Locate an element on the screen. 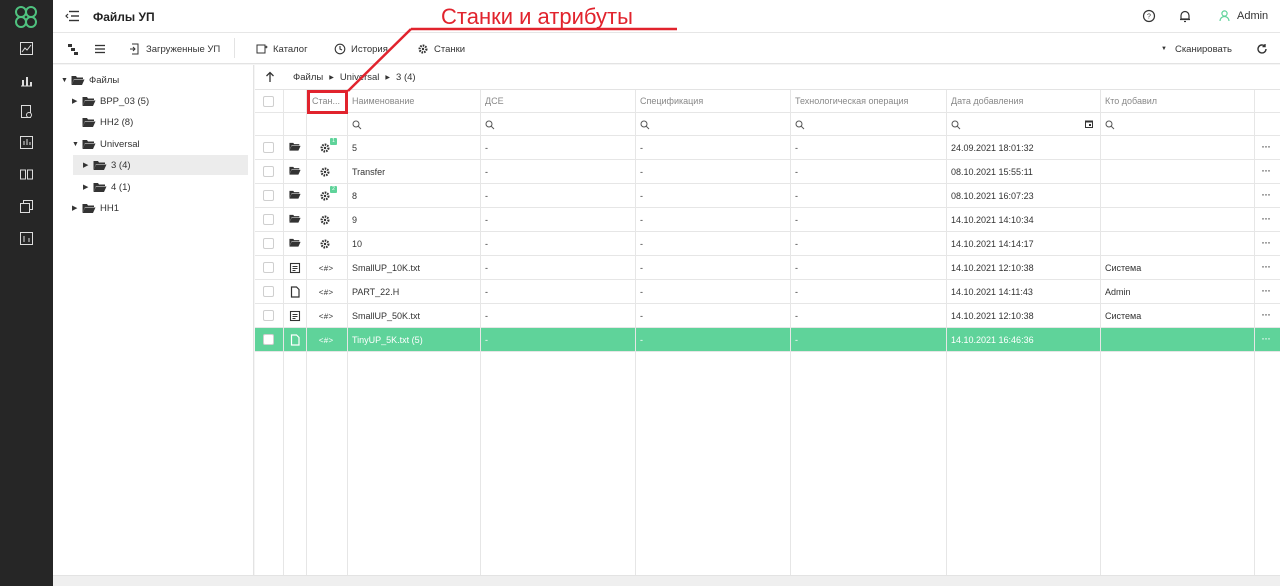 The image size is (1280, 586). machines-button: Станки is located at coordinates (441, 49).